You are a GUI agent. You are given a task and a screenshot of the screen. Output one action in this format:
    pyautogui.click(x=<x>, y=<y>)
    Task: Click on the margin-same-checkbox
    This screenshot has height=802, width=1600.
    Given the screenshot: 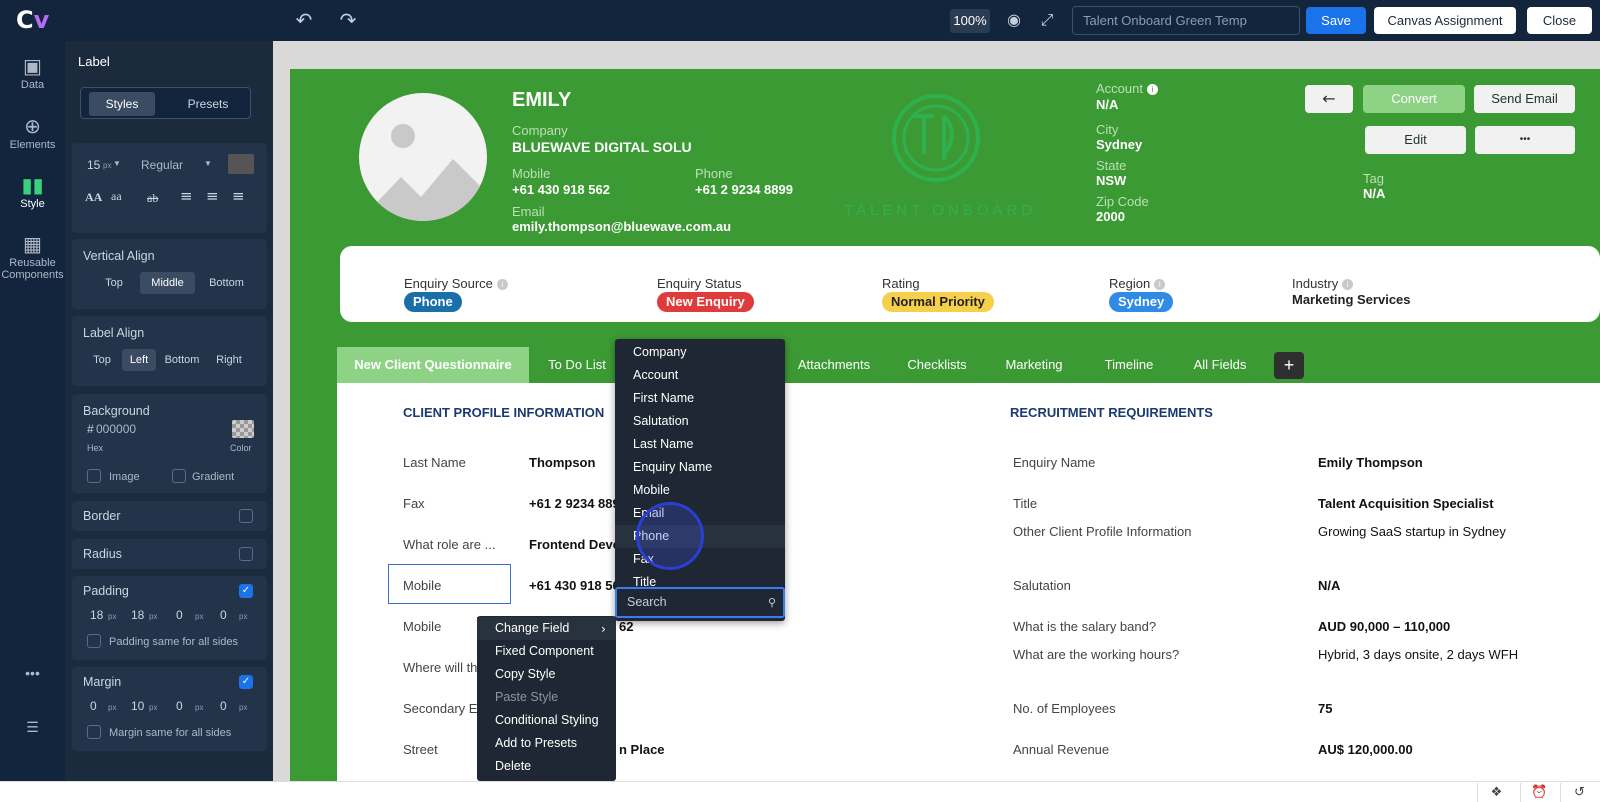 What is the action you would take?
    pyautogui.click(x=94, y=732)
    